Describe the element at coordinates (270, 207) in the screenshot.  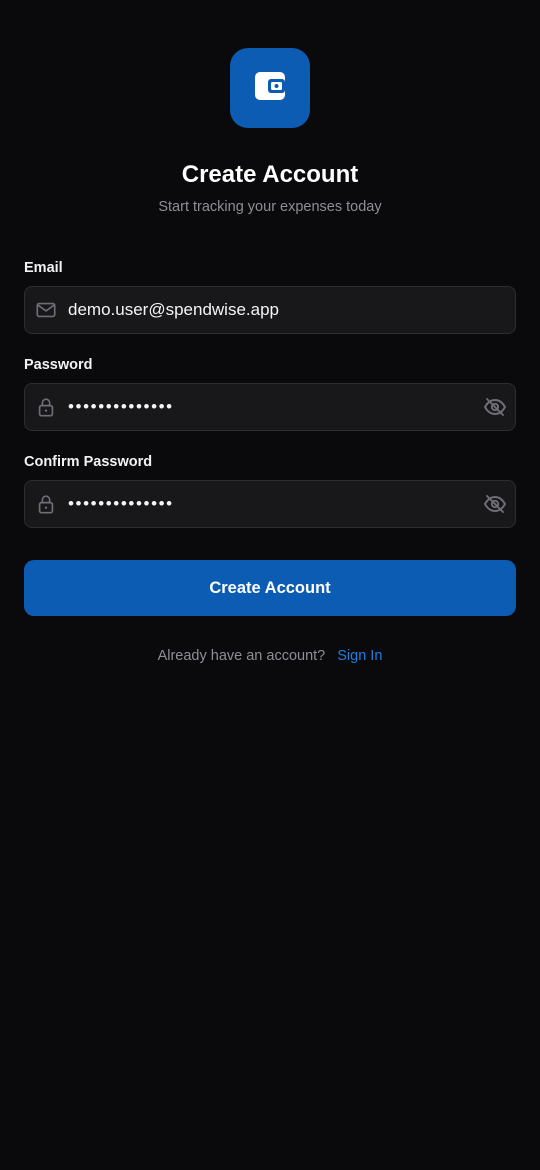
I see `page-subtitle: Start tracking your expenses today` at that location.